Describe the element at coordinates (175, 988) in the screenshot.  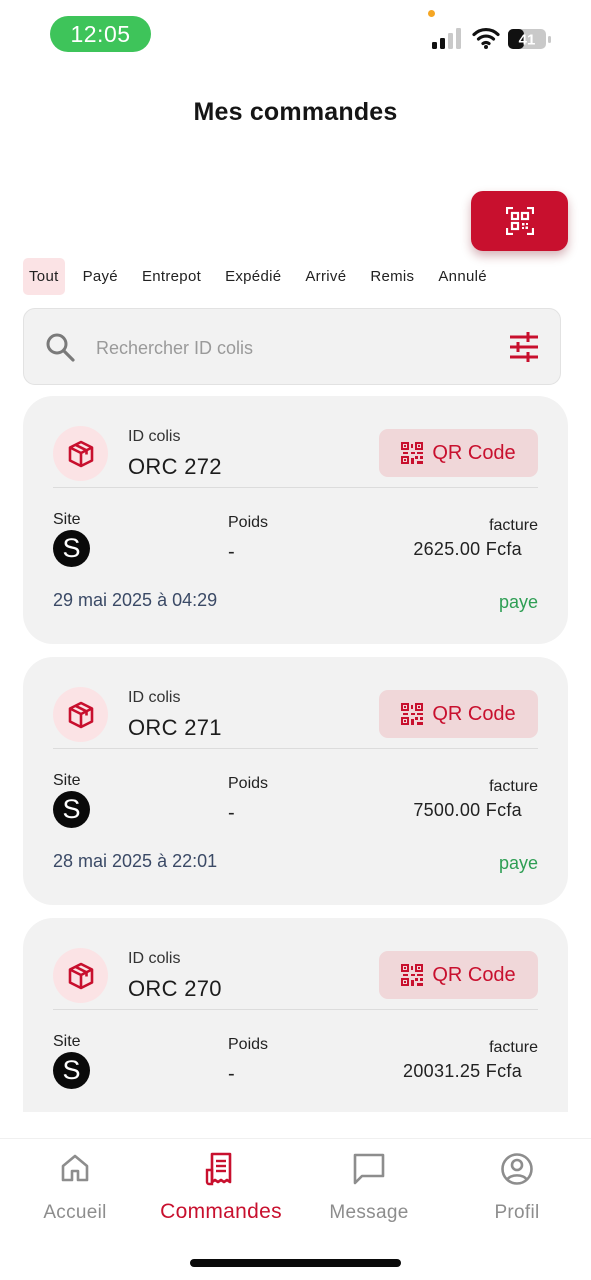
I see `order-id: ORC 270` at that location.